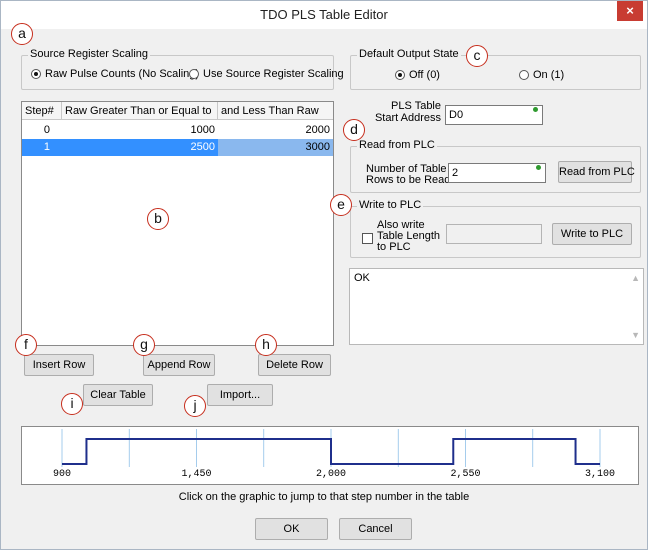 Image resolution: width=648 pixels, height=550 pixels. I want to click on raw-pulse-counts-label: Raw Pulse Counts (No Scaling), so click(122, 74).